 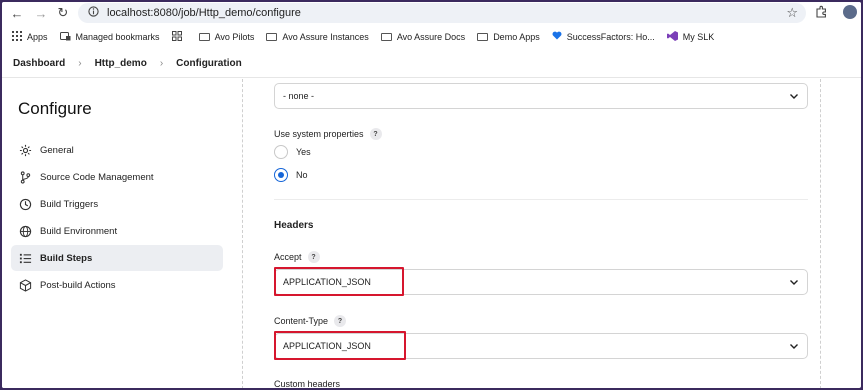 I want to click on use-system-properties-label: Use system properties ?, so click(x=328, y=134).